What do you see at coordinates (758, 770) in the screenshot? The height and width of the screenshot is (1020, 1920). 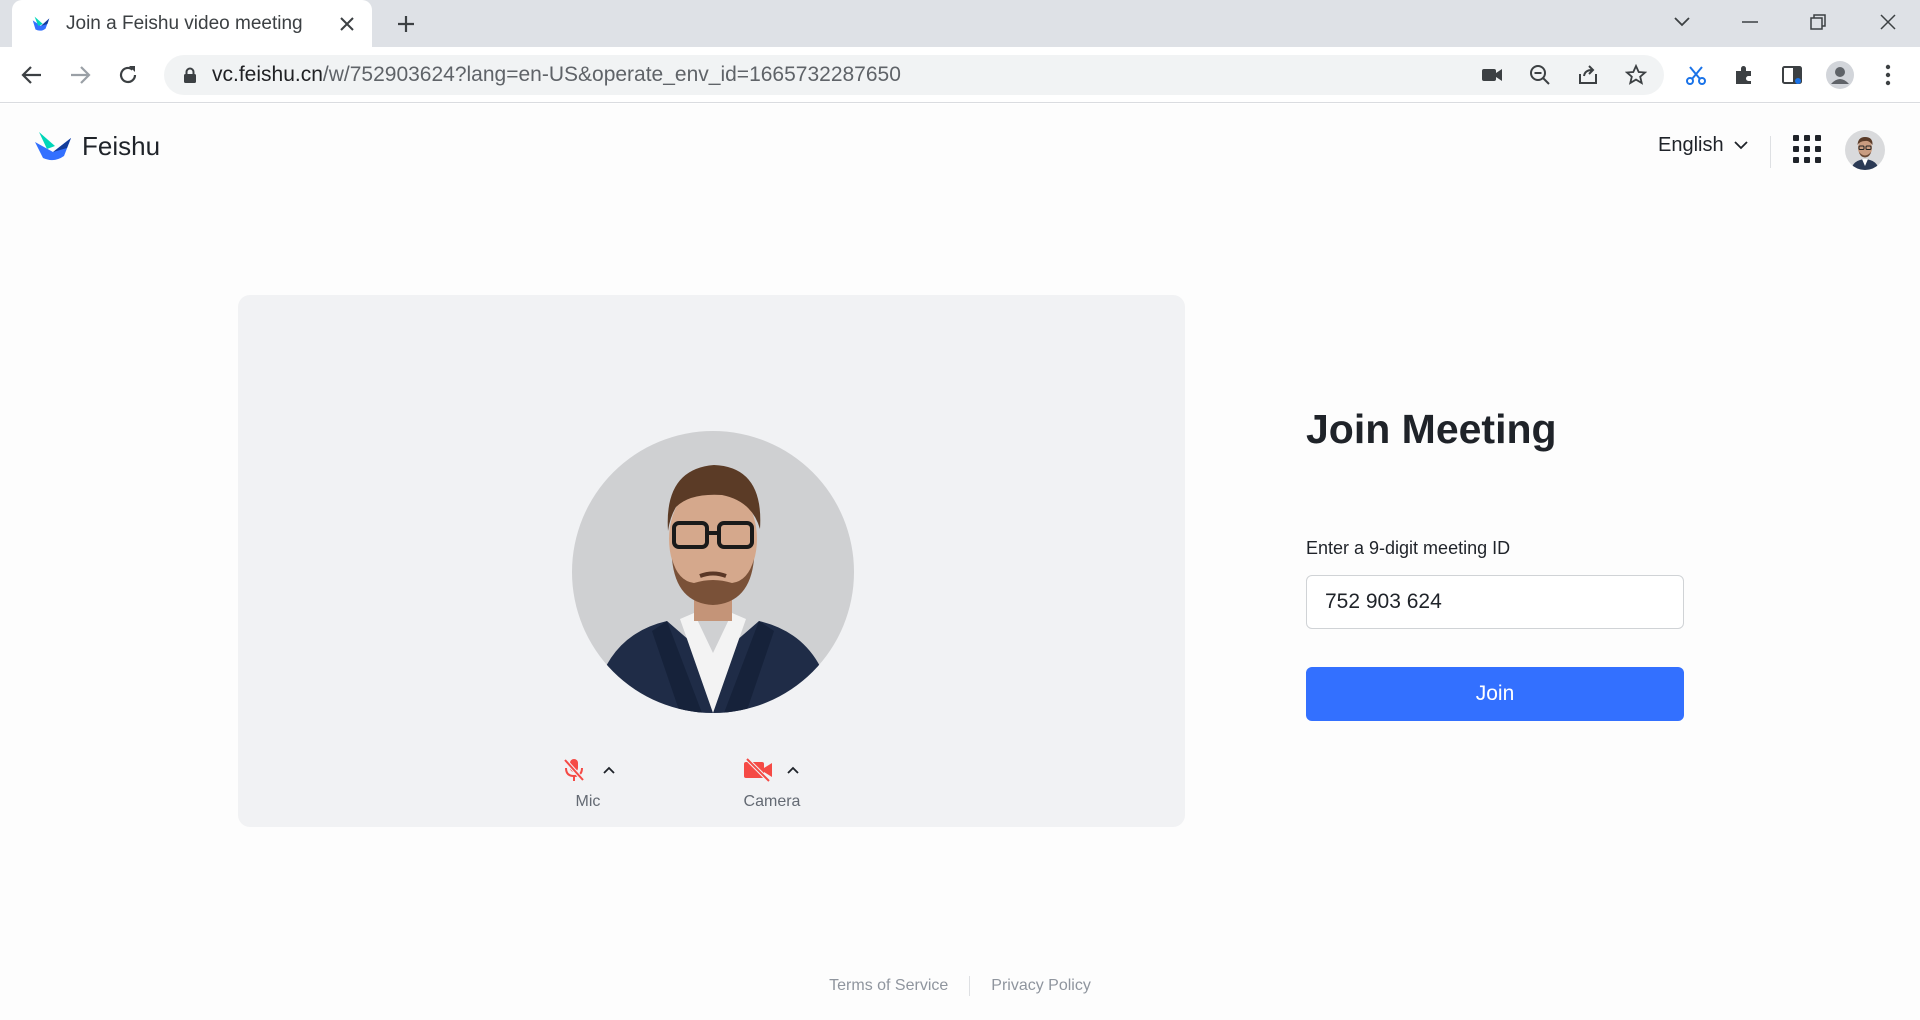 I see `camera-off-icon` at bounding box center [758, 770].